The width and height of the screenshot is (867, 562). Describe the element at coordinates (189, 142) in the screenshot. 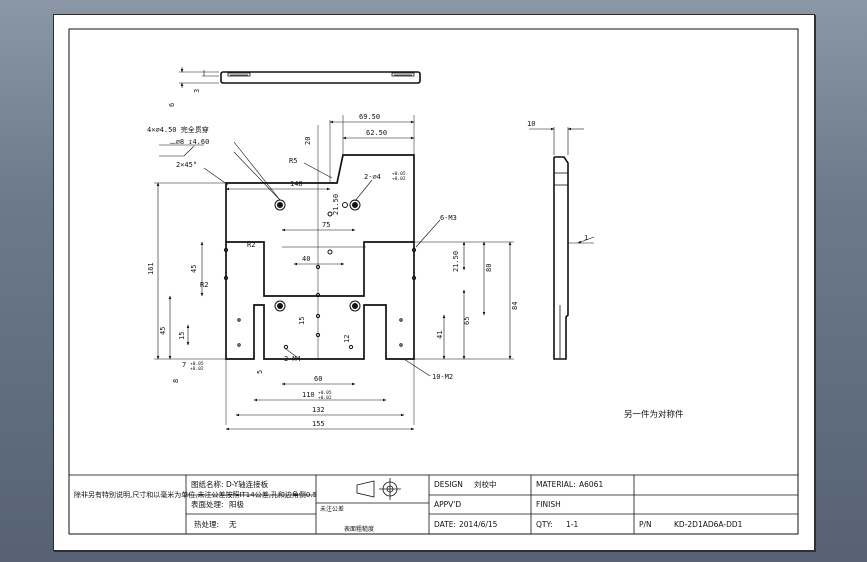

I see `note-counterbore: ⌴∅8 ↧4.60` at that location.